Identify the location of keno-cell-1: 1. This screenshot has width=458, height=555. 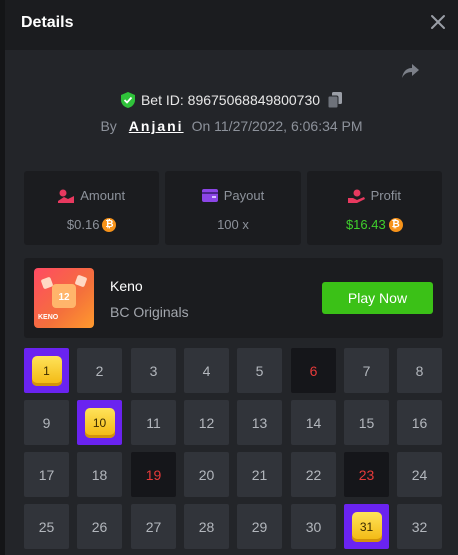
(46, 370).